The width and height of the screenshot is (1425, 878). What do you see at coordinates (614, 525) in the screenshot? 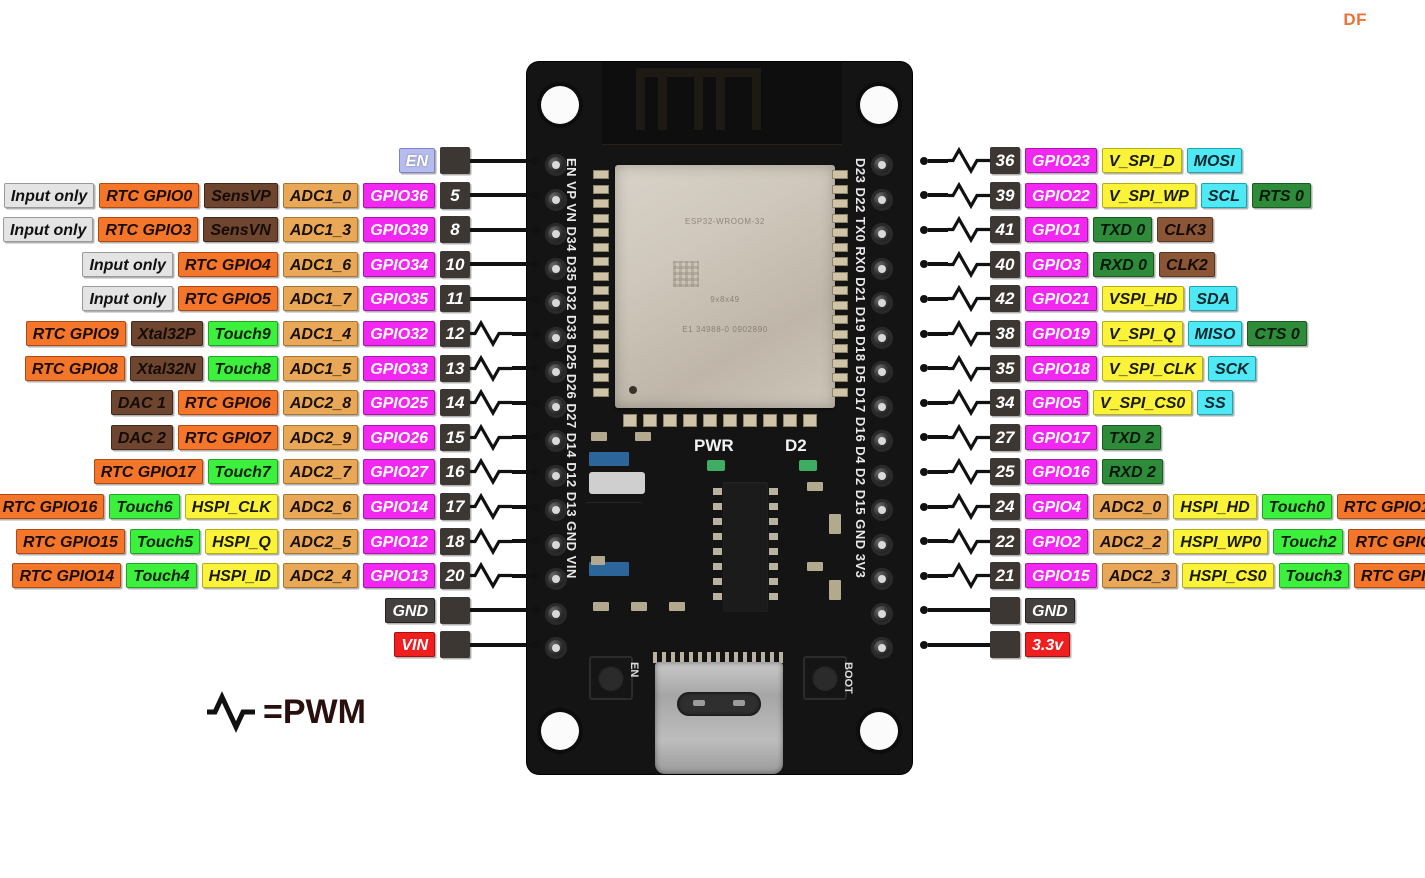
I see `voltage-regulator` at bounding box center [614, 525].